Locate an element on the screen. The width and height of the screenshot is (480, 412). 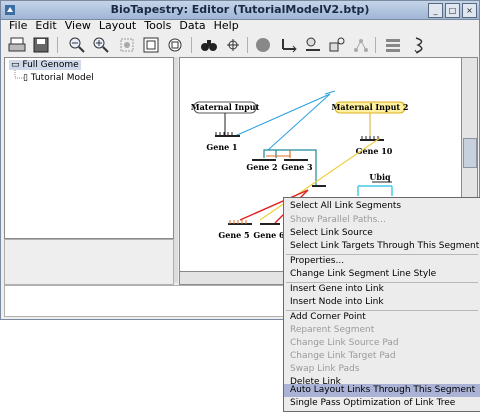
menu-help: Help is located at coordinates (226, 26).